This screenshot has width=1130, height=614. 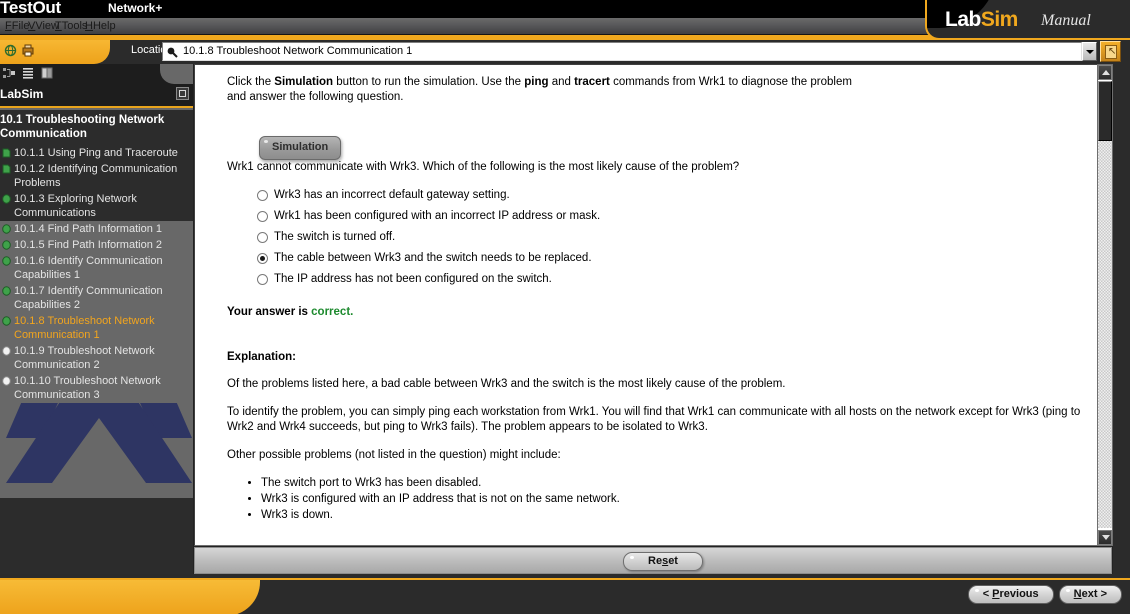 I want to click on next-button-label: Next >, so click(x=1090, y=594).